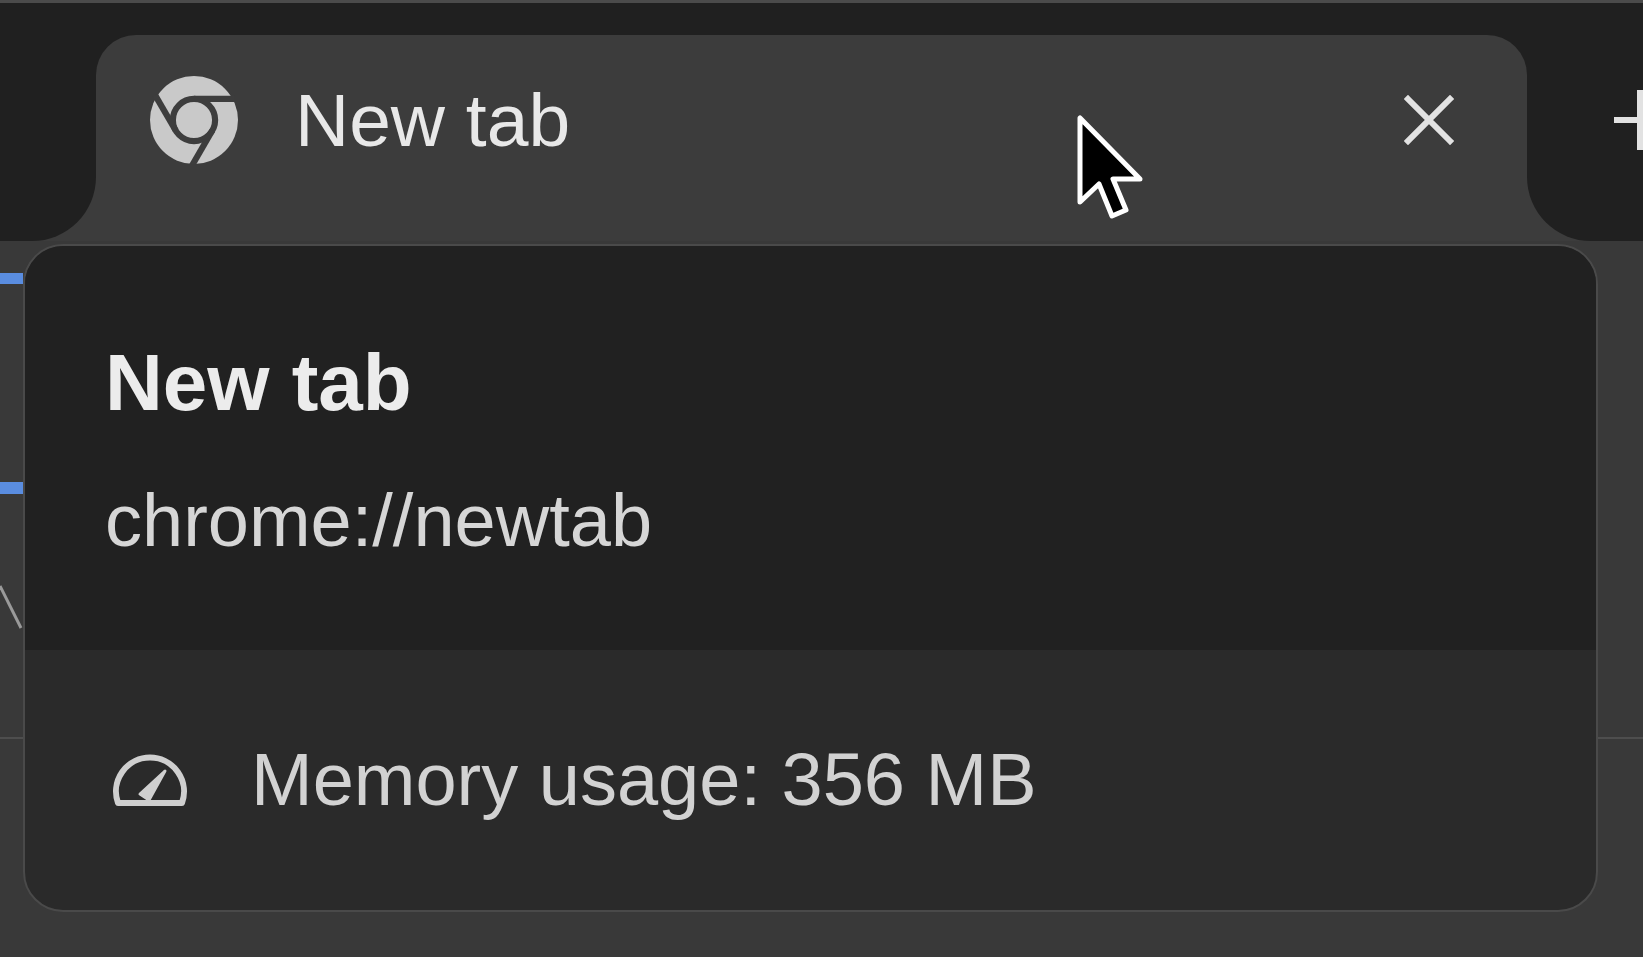  I want to click on card-url: chrome://newtab, so click(379, 521).